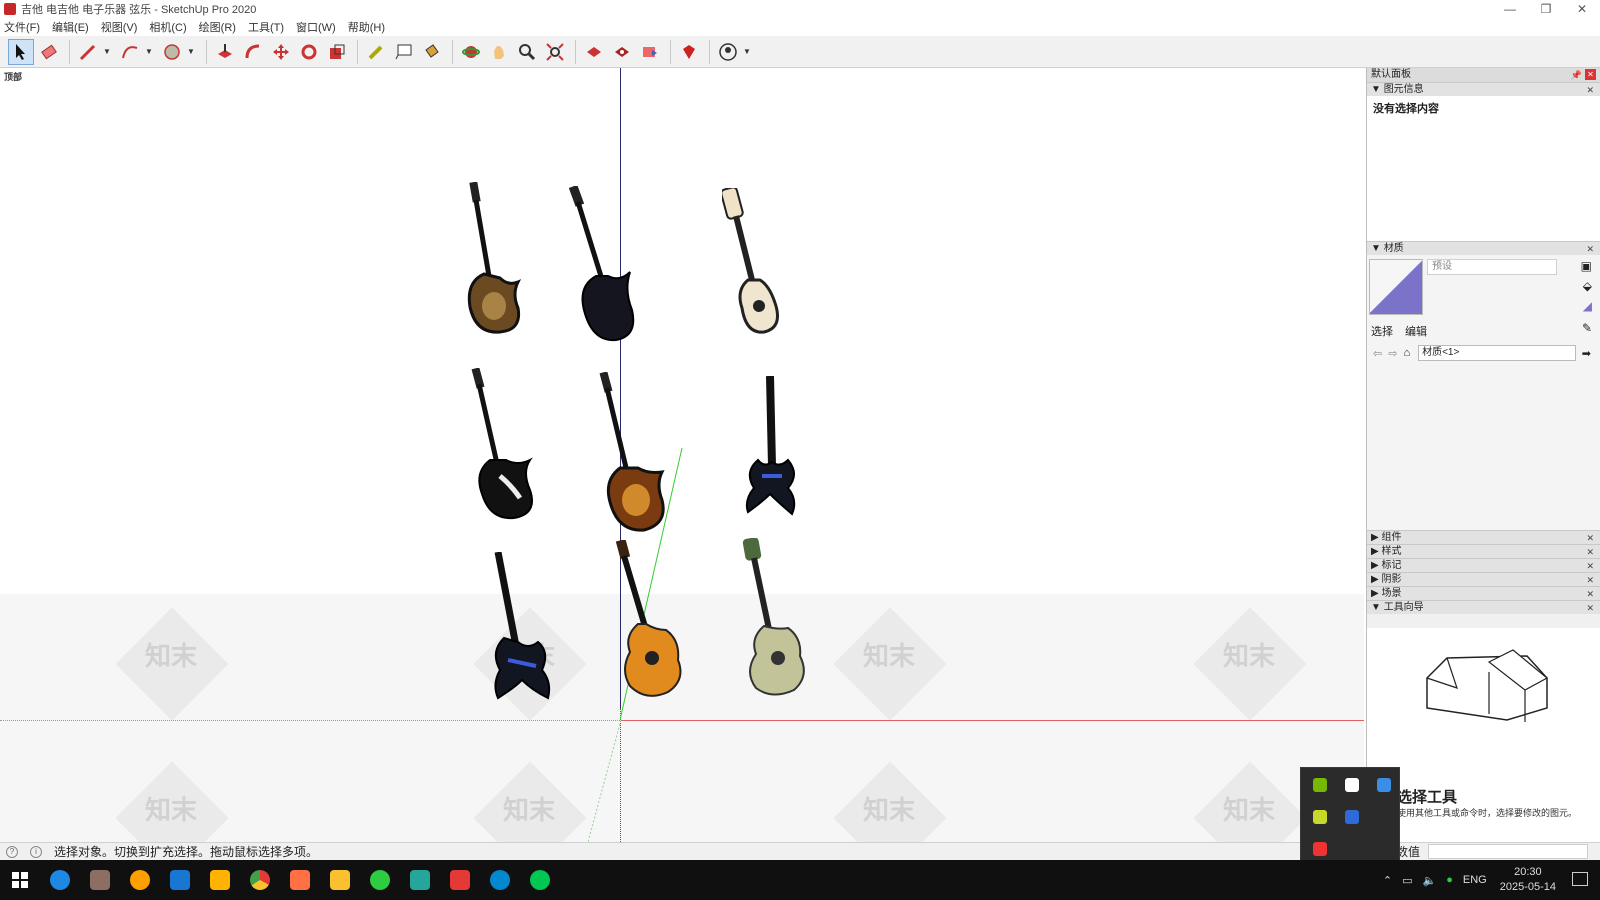 The height and width of the screenshot is (900, 1600). Describe the element at coordinates (1475, 880) in the screenshot. I see `language-indicator: ENG` at that location.